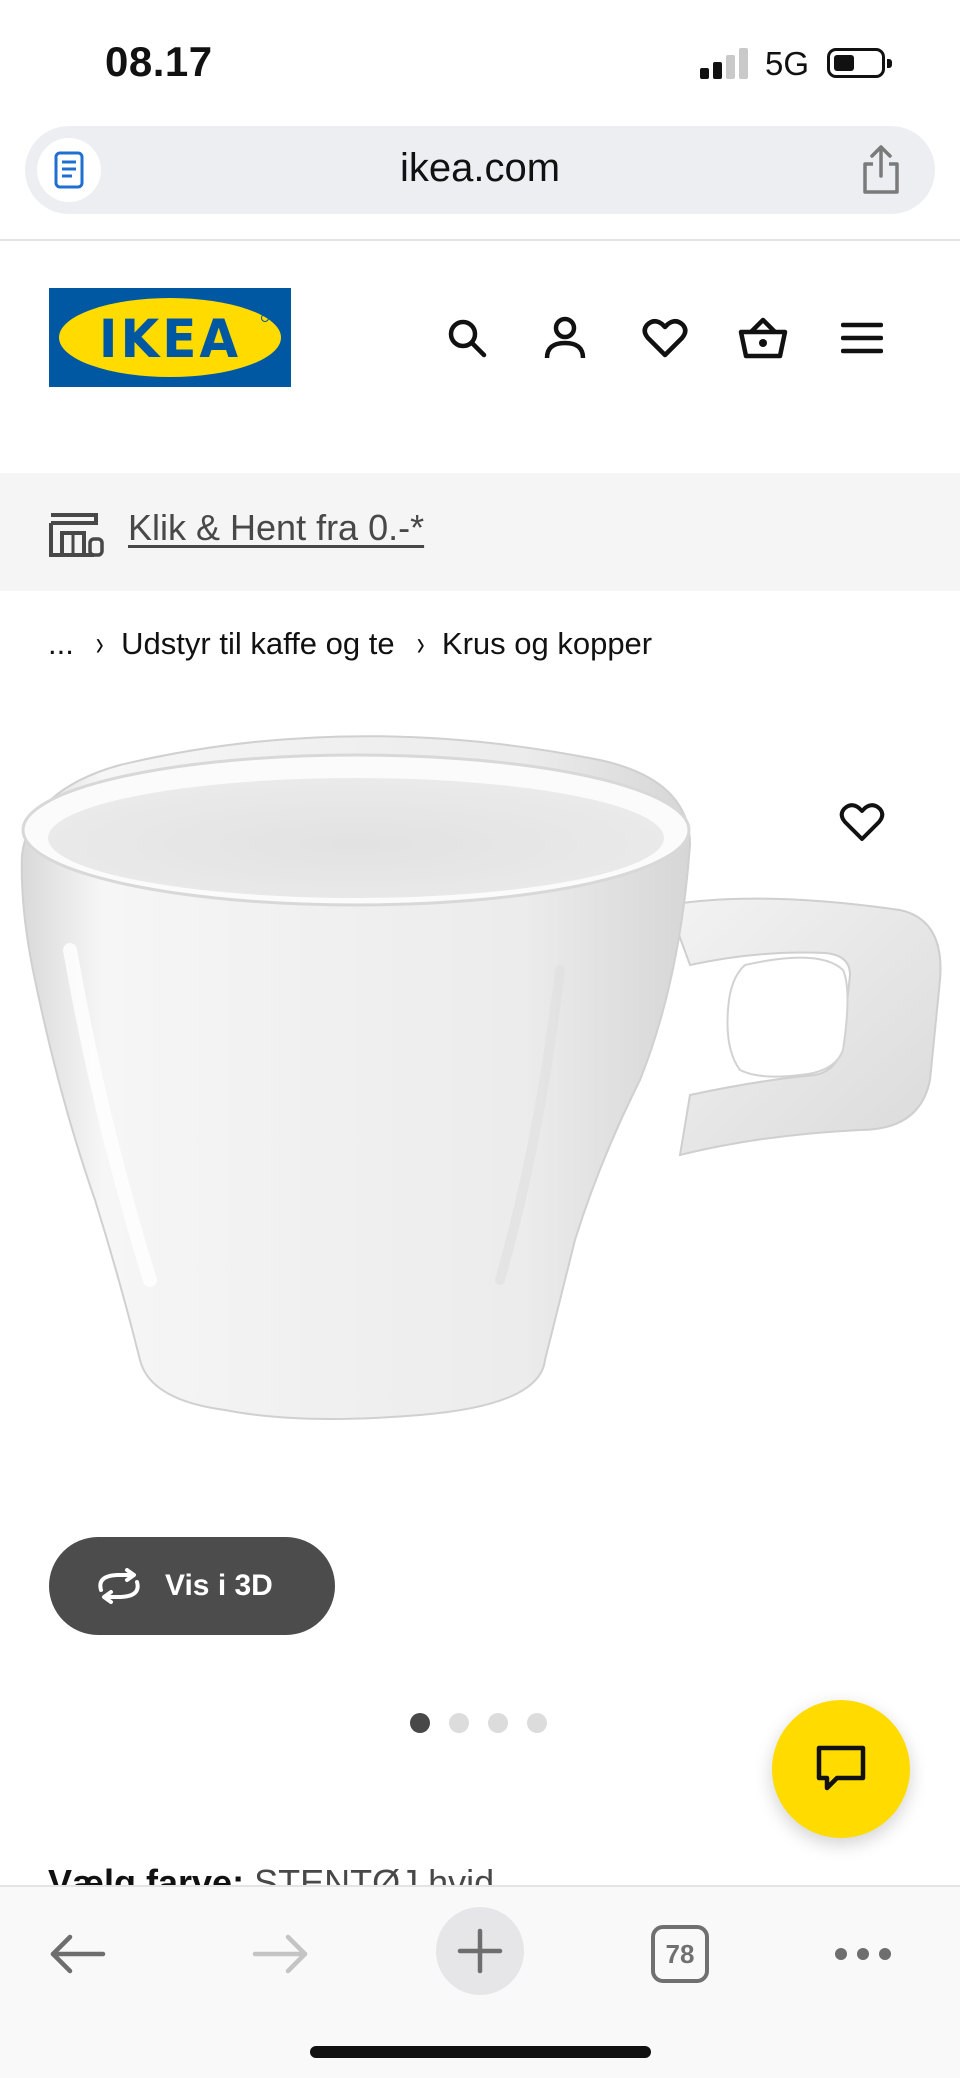 Image resolution: width=960 pixels, height=2078 pixels. What do you see at coordinates (862, 822) in the screenshot?
I see `heart-icon` at bounding box center [862, 822].